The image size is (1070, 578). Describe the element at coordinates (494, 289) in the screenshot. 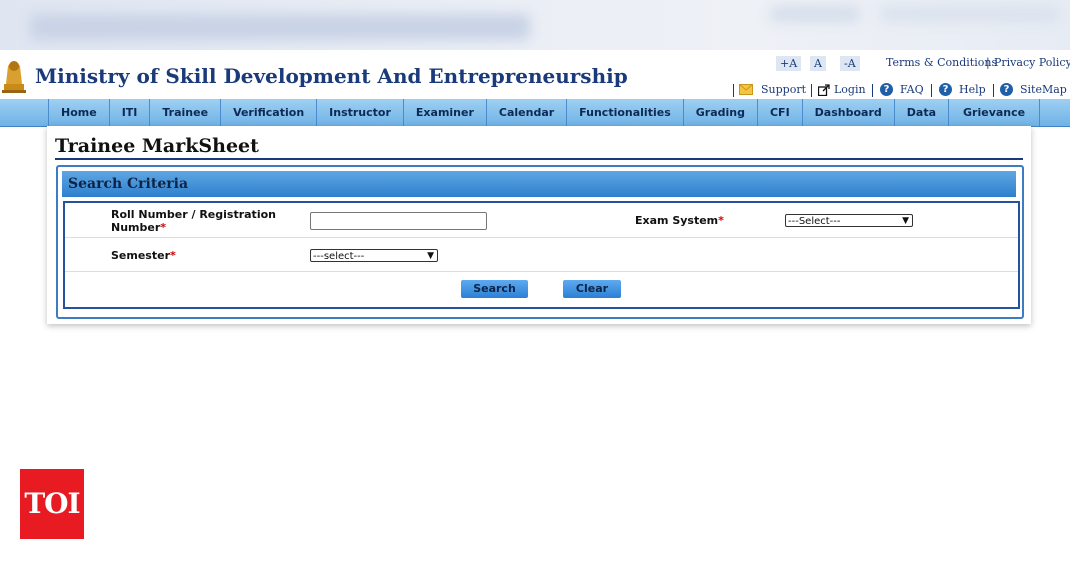

I see `search-button: Search` at that location.